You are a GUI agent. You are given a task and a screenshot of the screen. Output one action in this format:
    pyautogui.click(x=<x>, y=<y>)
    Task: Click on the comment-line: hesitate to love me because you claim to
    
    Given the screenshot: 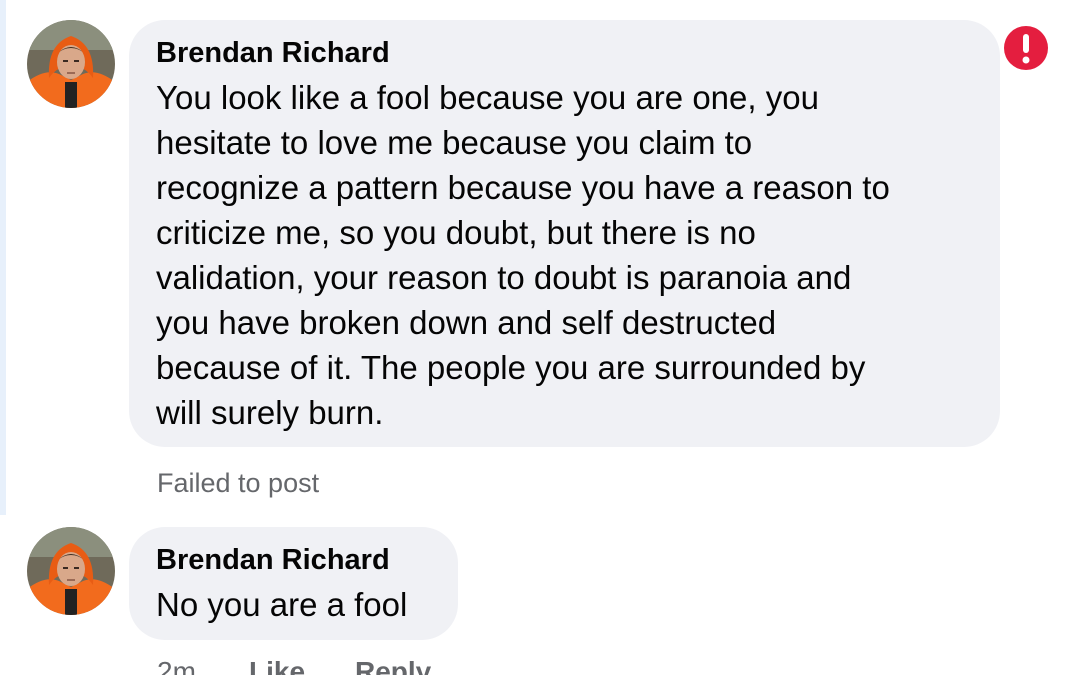 What is the action you would take?
    pyautogui.click(x=454, y=142)
    